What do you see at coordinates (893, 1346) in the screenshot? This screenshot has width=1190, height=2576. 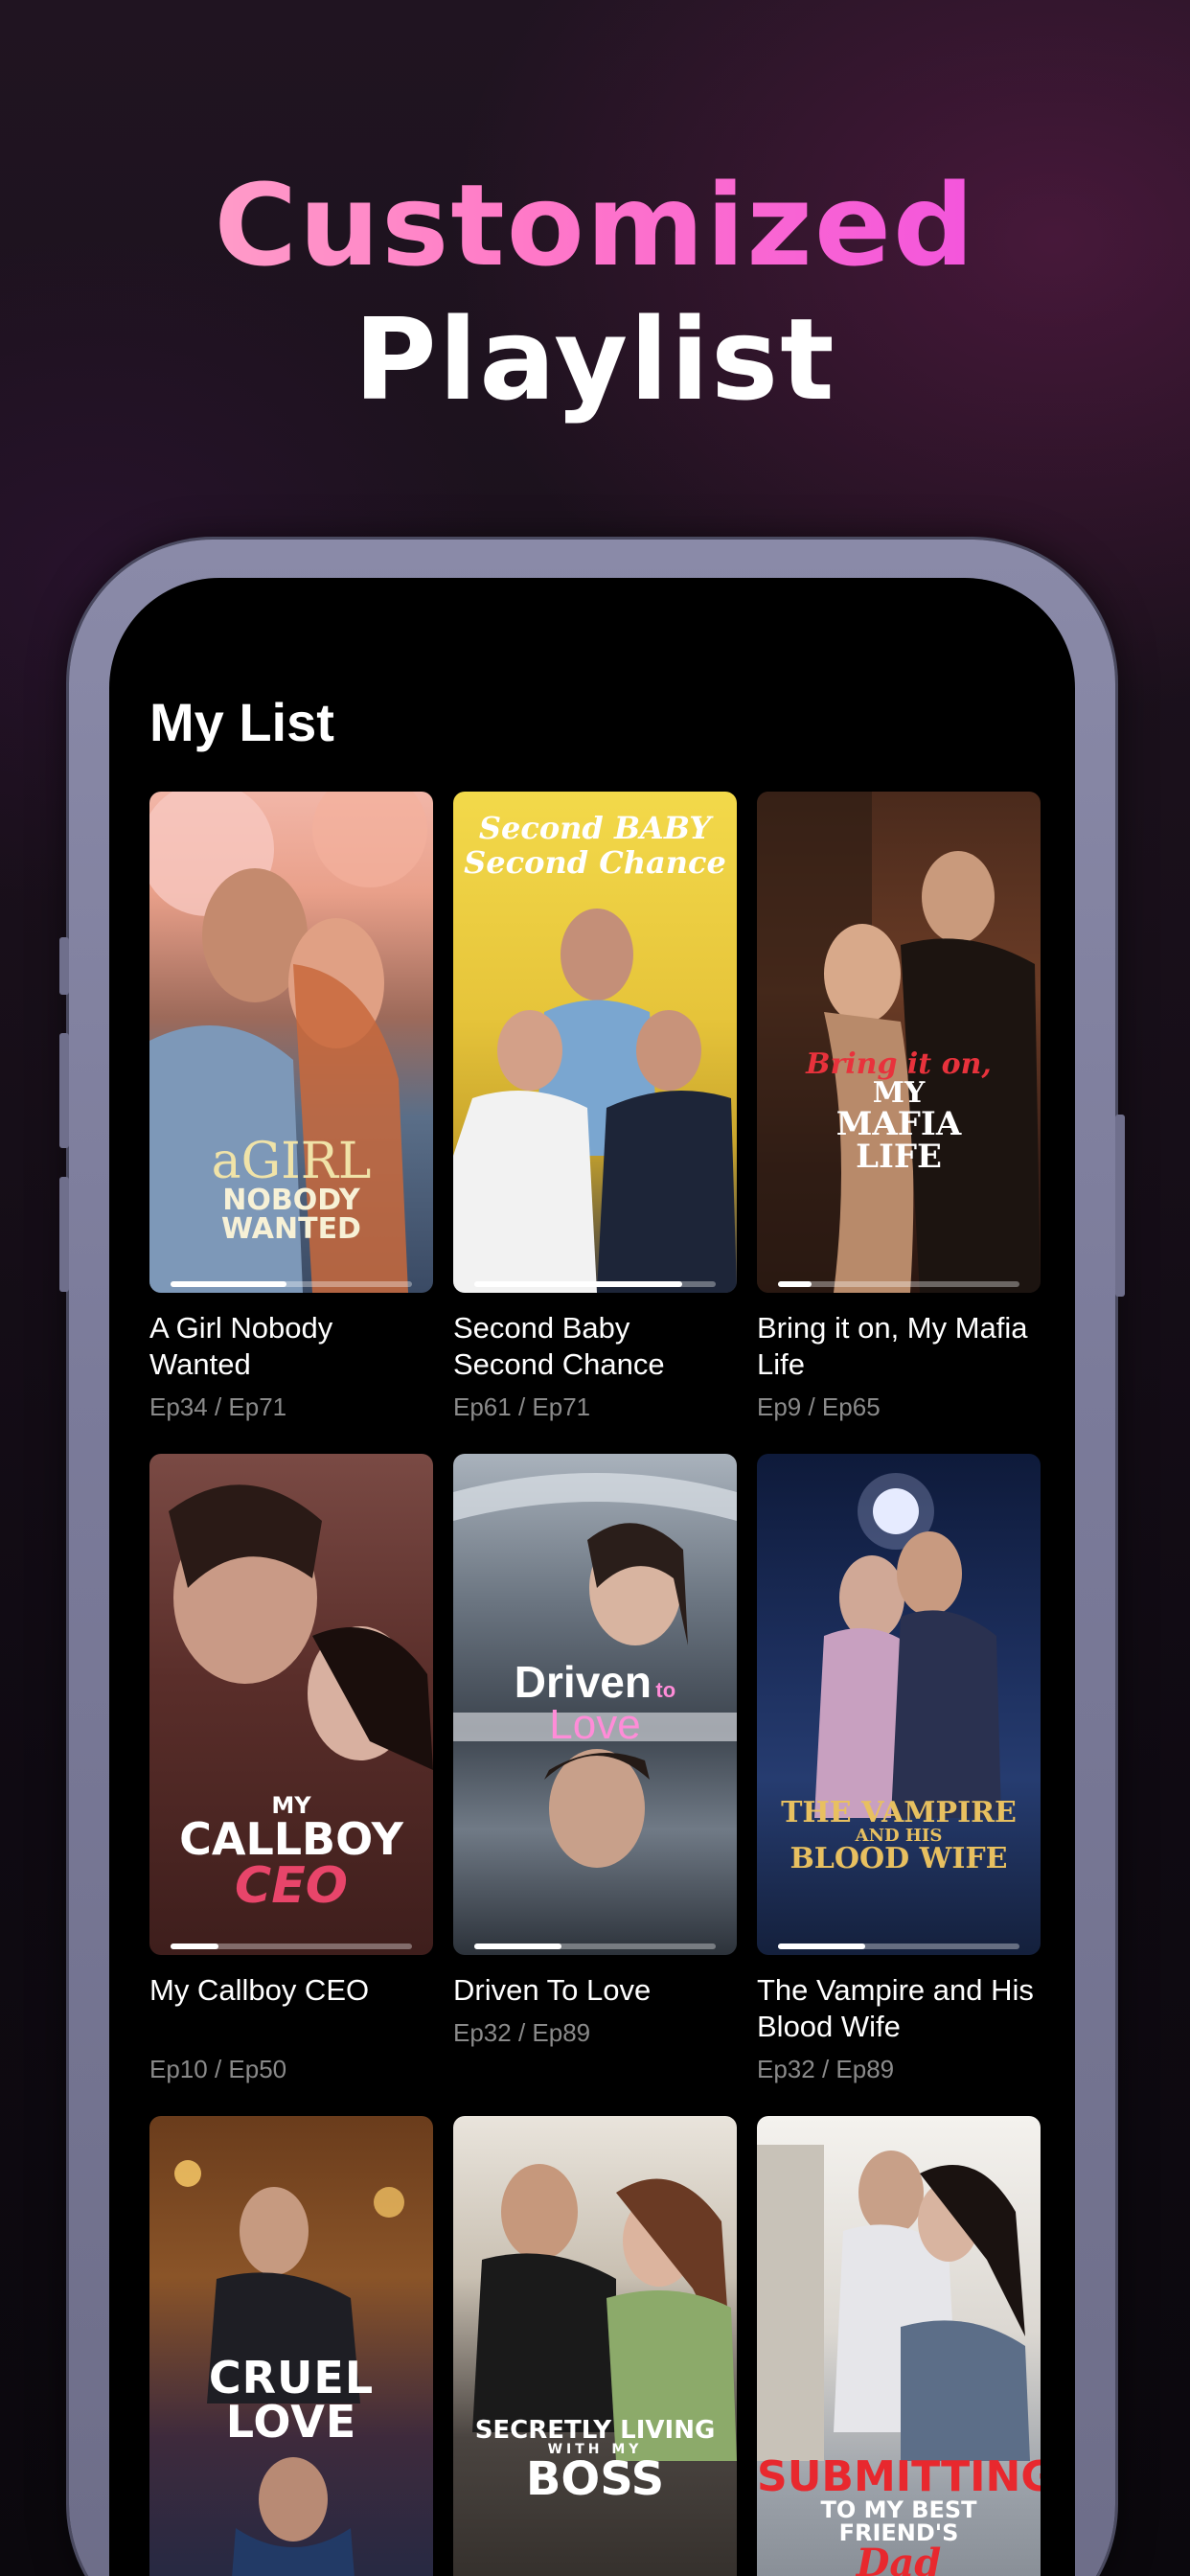 I see `card-title: Bring it on, My Mafia Life` at bounding box center [893, 1346].